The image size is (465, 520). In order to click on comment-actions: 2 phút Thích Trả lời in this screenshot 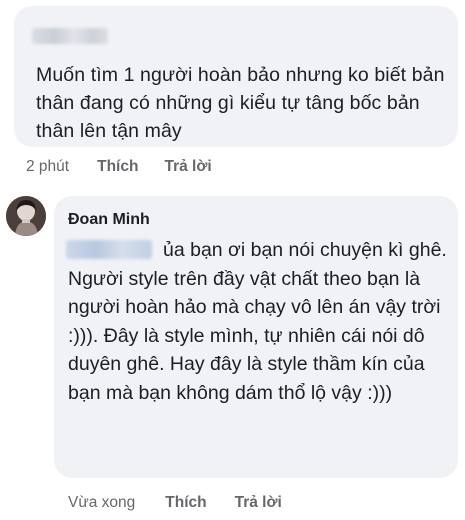, I will do `click(119, 167)`.